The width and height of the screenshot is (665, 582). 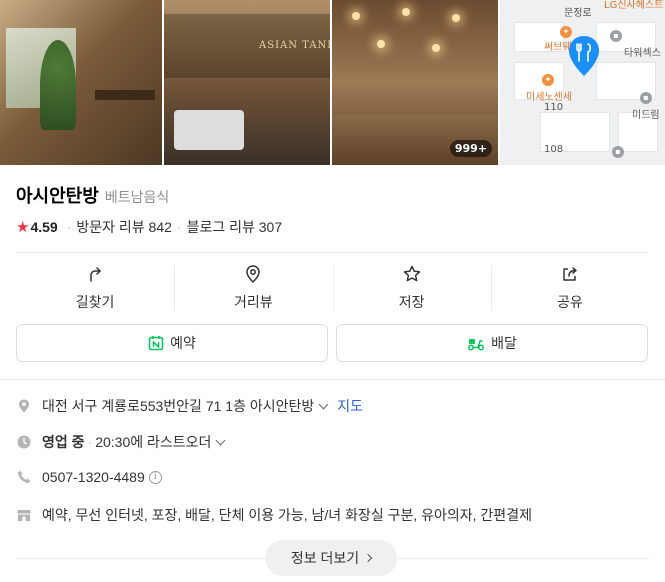 I want to click on more-info-button: 정보 더보기, so click(x=331, y=558).